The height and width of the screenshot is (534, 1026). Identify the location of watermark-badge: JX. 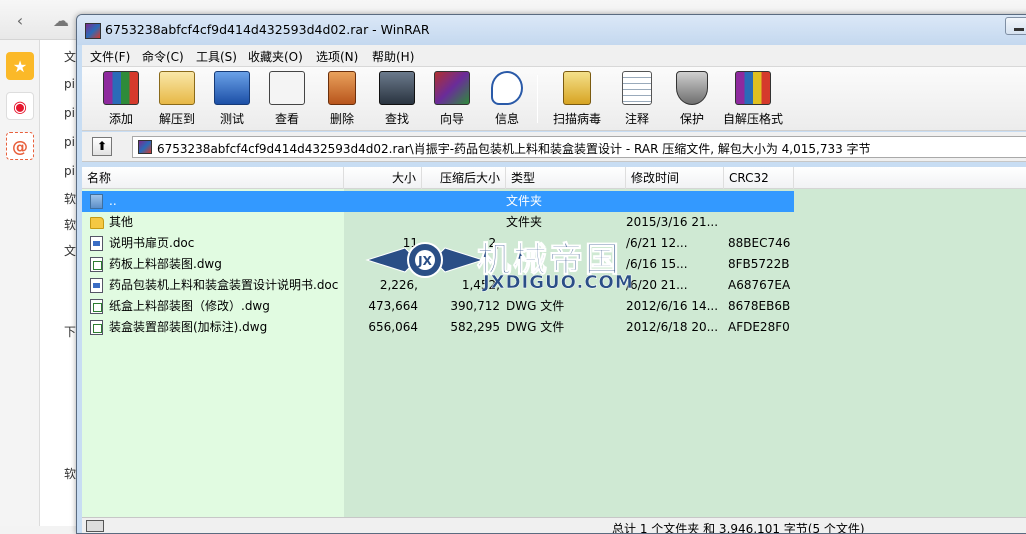
(424, 261).